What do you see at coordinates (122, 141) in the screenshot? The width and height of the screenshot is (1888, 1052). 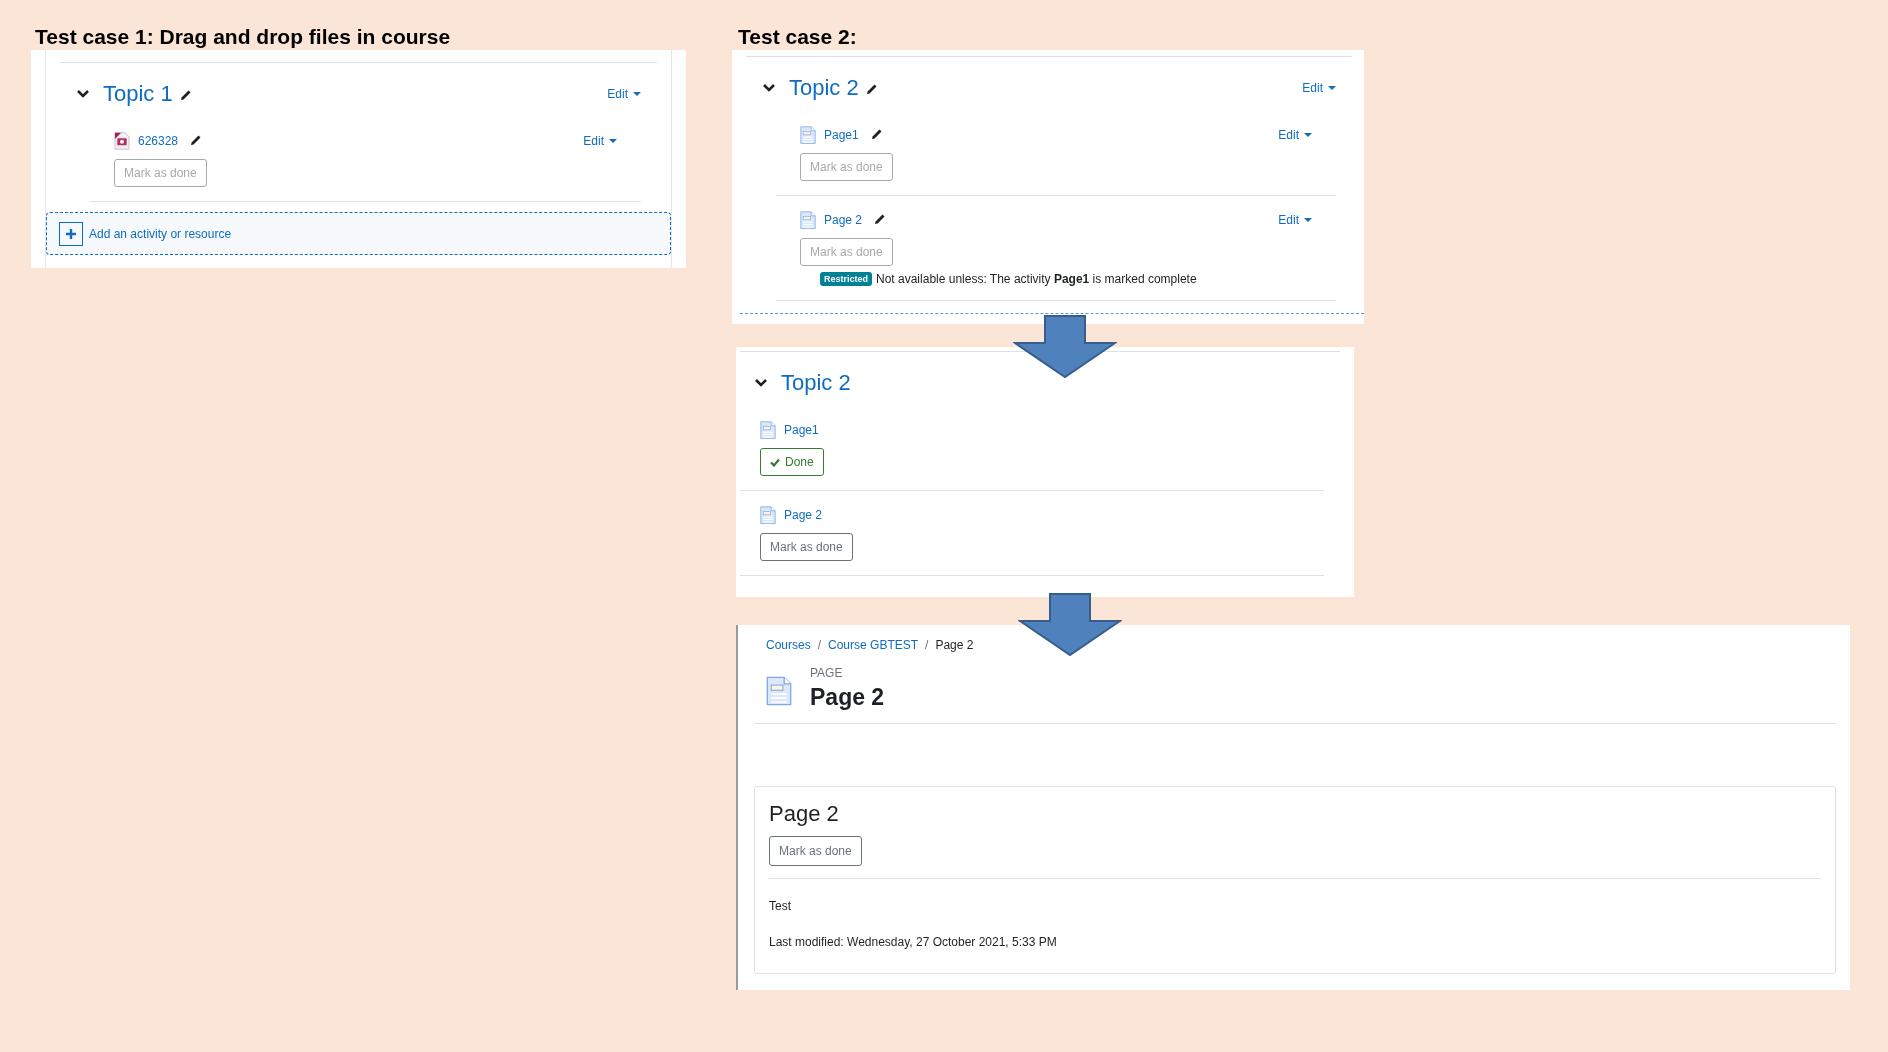 I see `image-file-icon` at bounding box center [122, 141].